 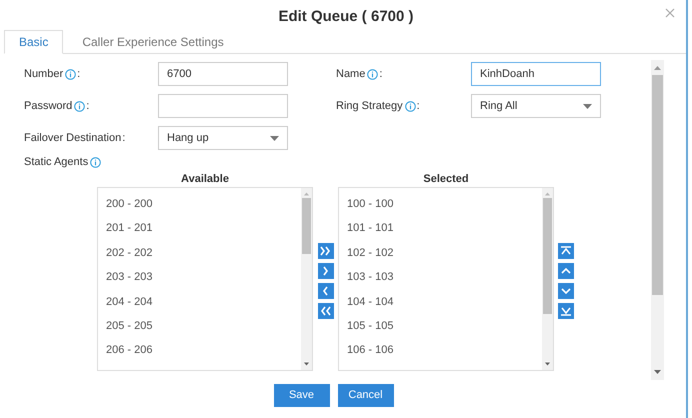 I want to click on agent-list: 200 - 200 201 - 201 202 - 202 203 - 203 204 - 204 205 - 205 206 - 206, so click(x=205, y=279).